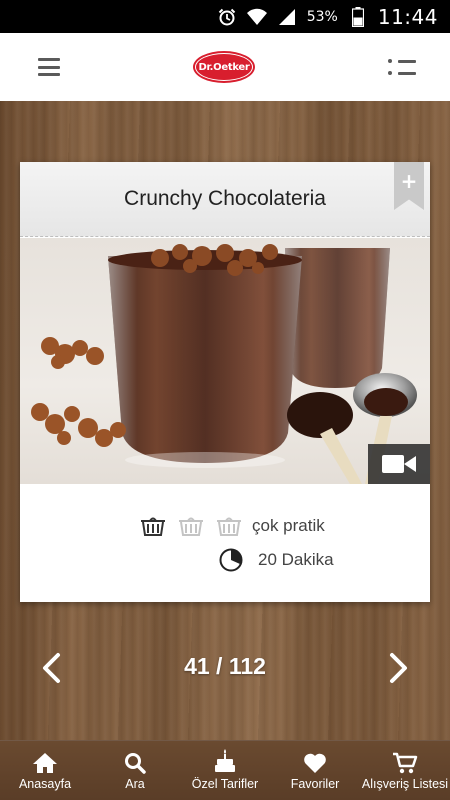 This screenshot has height=800, width=450. Describe the element at coordinates (315, 784) in the screenshot. I see `nav-label: Favoriler` at that location.